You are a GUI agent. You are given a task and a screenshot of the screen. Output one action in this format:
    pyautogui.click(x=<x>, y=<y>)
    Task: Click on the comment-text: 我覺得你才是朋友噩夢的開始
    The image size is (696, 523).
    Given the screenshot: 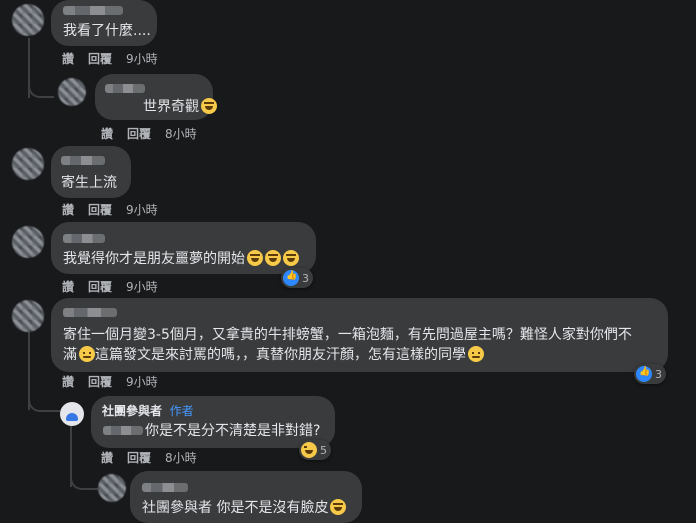 What is the action you would take?
    pyautogui.click(x=181, y=259)
    